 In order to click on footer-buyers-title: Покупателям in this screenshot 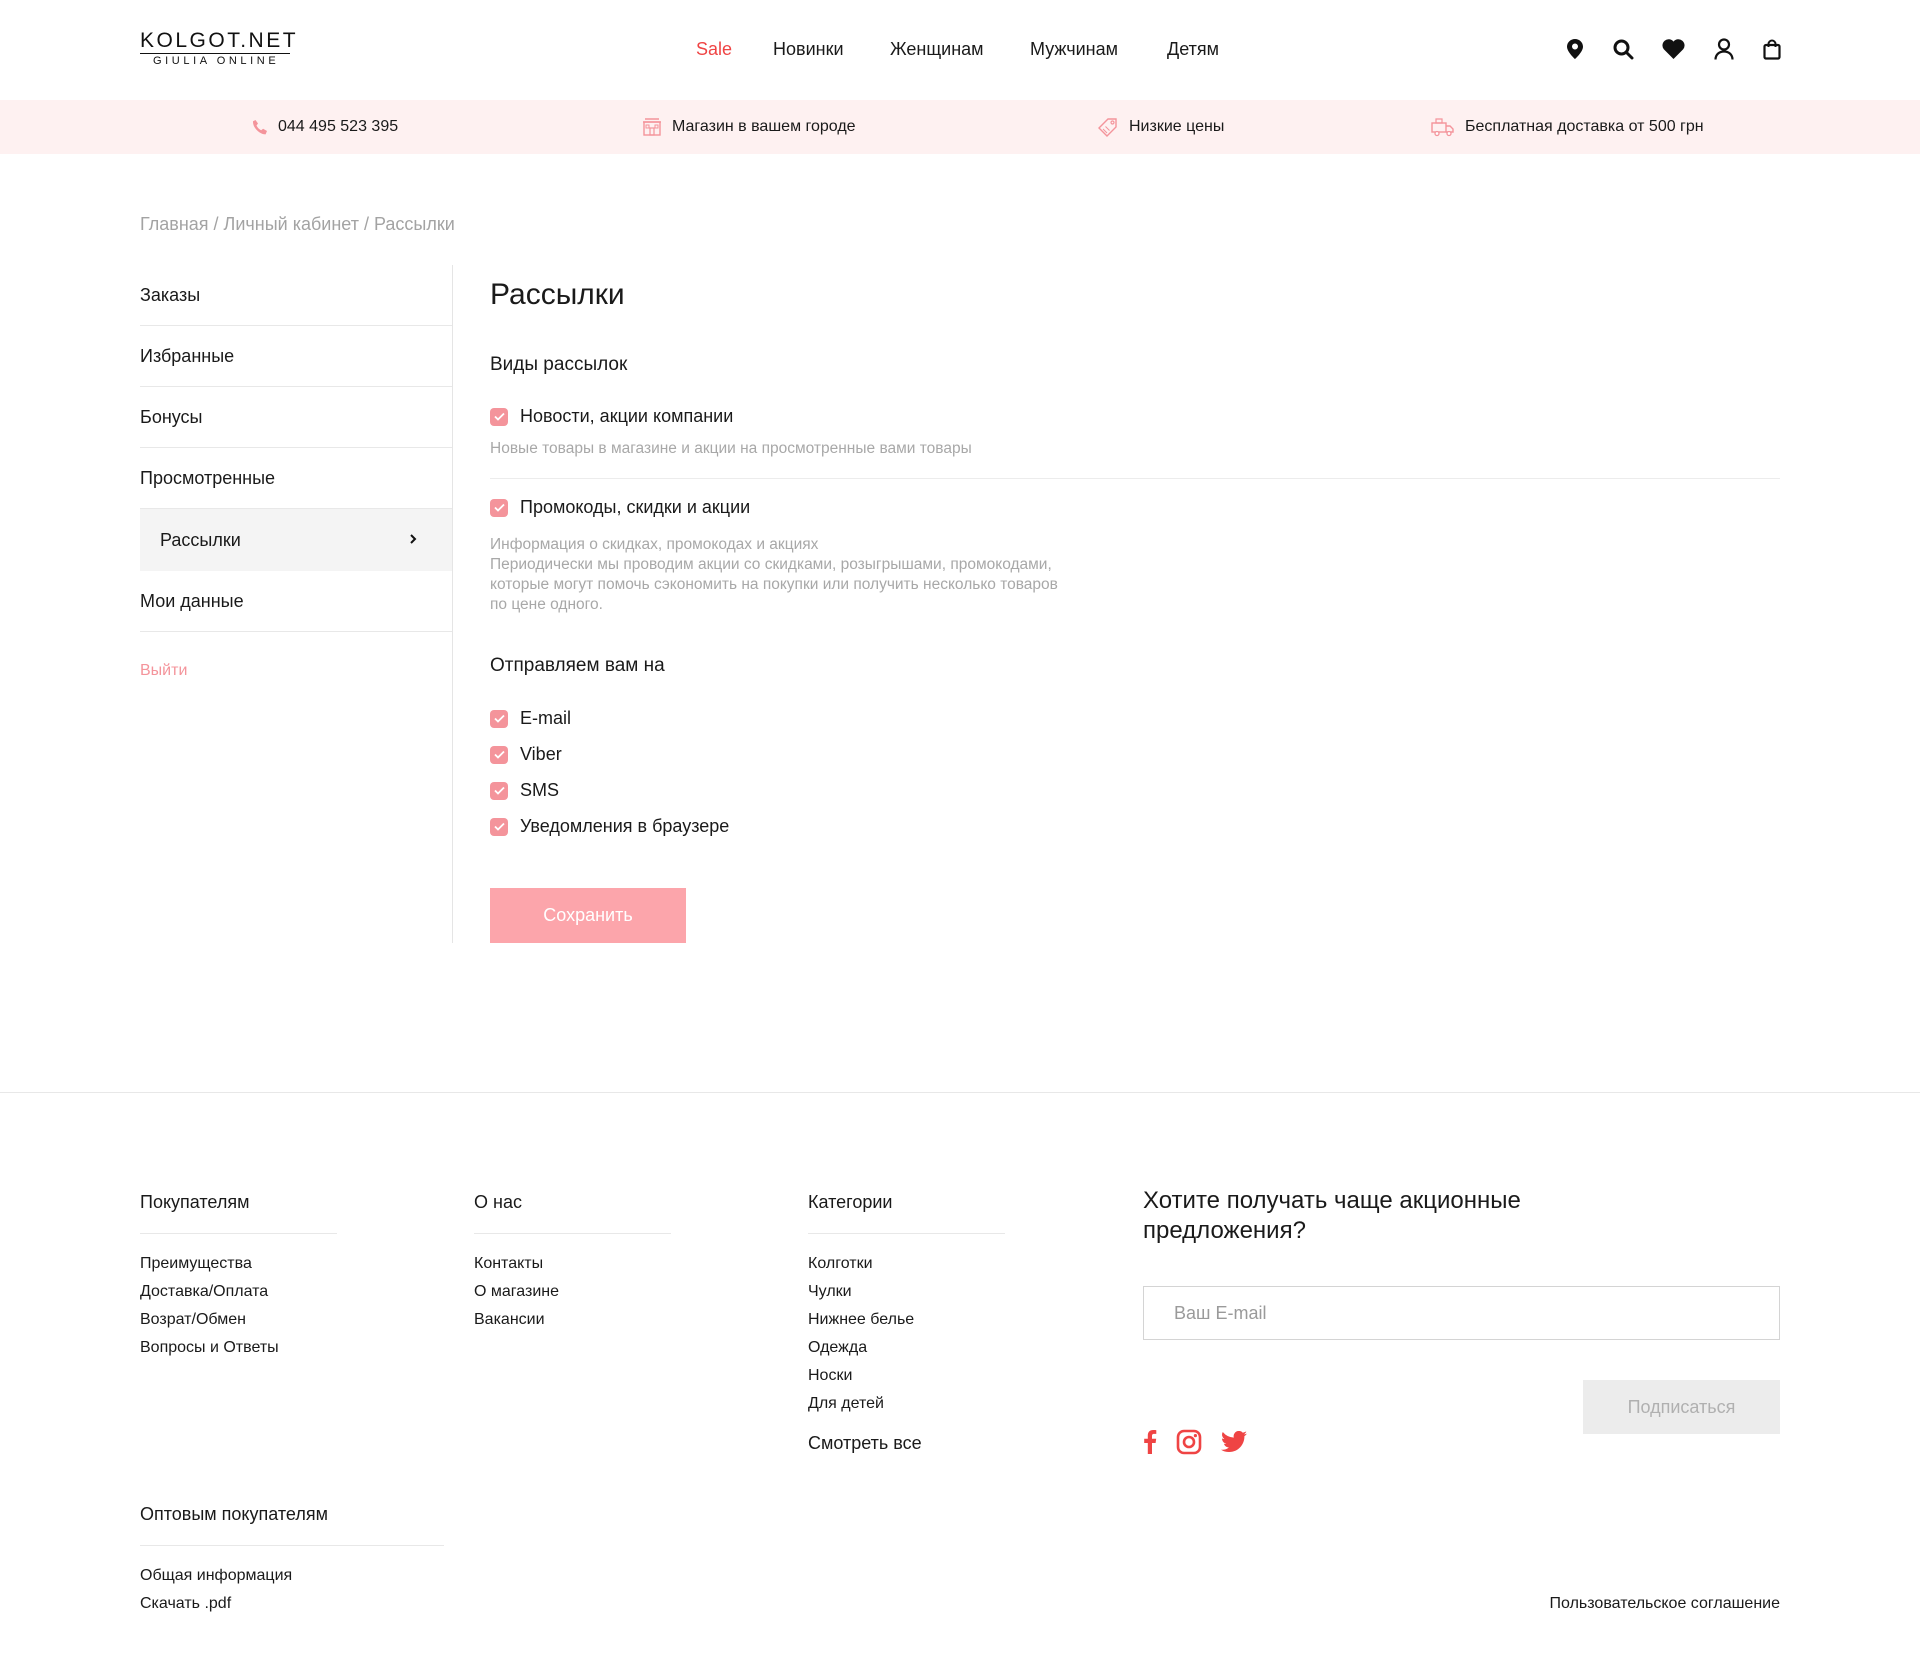, I will do `click(195, 1202)`.